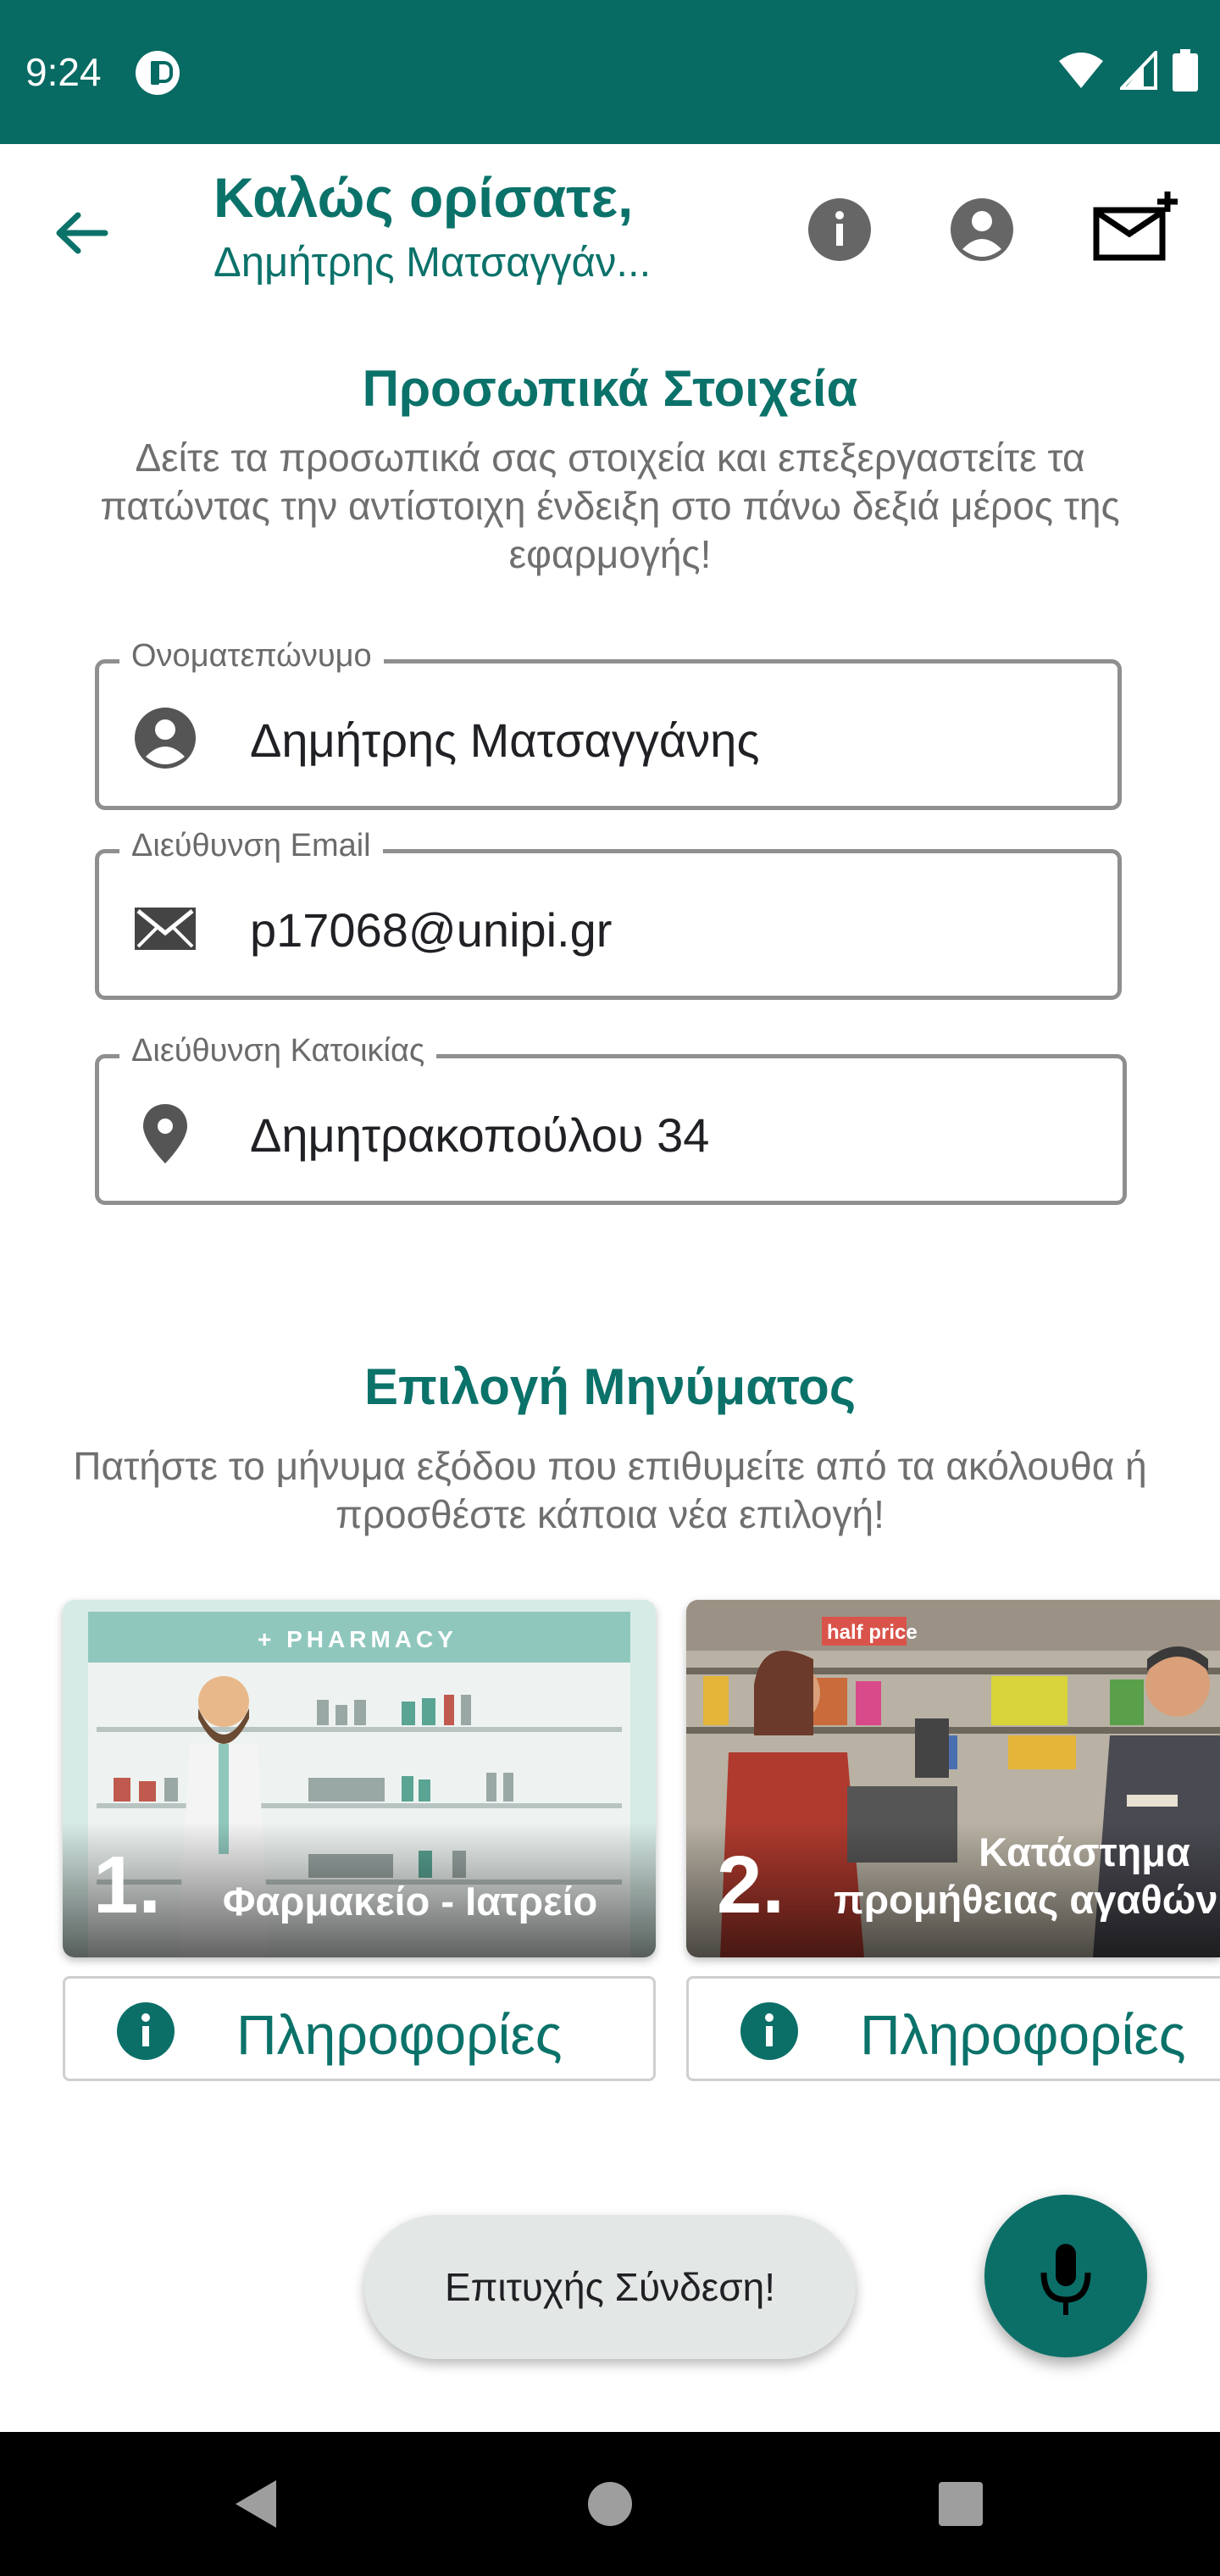 The width and height of the screenshot is (1220, 2576). What do you see at coordinates (410, 1901) in the screenshot?
I see `card-label: Φαρμακείο - Ιατρείο` at bounding box center [410, 1901].